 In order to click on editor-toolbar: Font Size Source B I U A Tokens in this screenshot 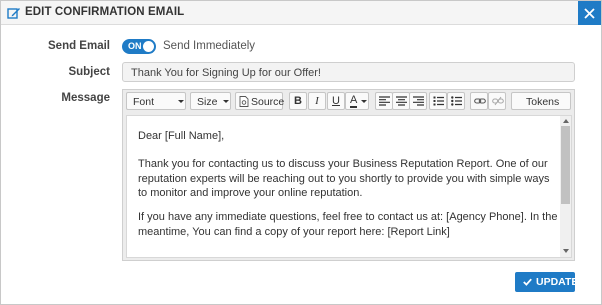, I will do `click(348, 101)`.